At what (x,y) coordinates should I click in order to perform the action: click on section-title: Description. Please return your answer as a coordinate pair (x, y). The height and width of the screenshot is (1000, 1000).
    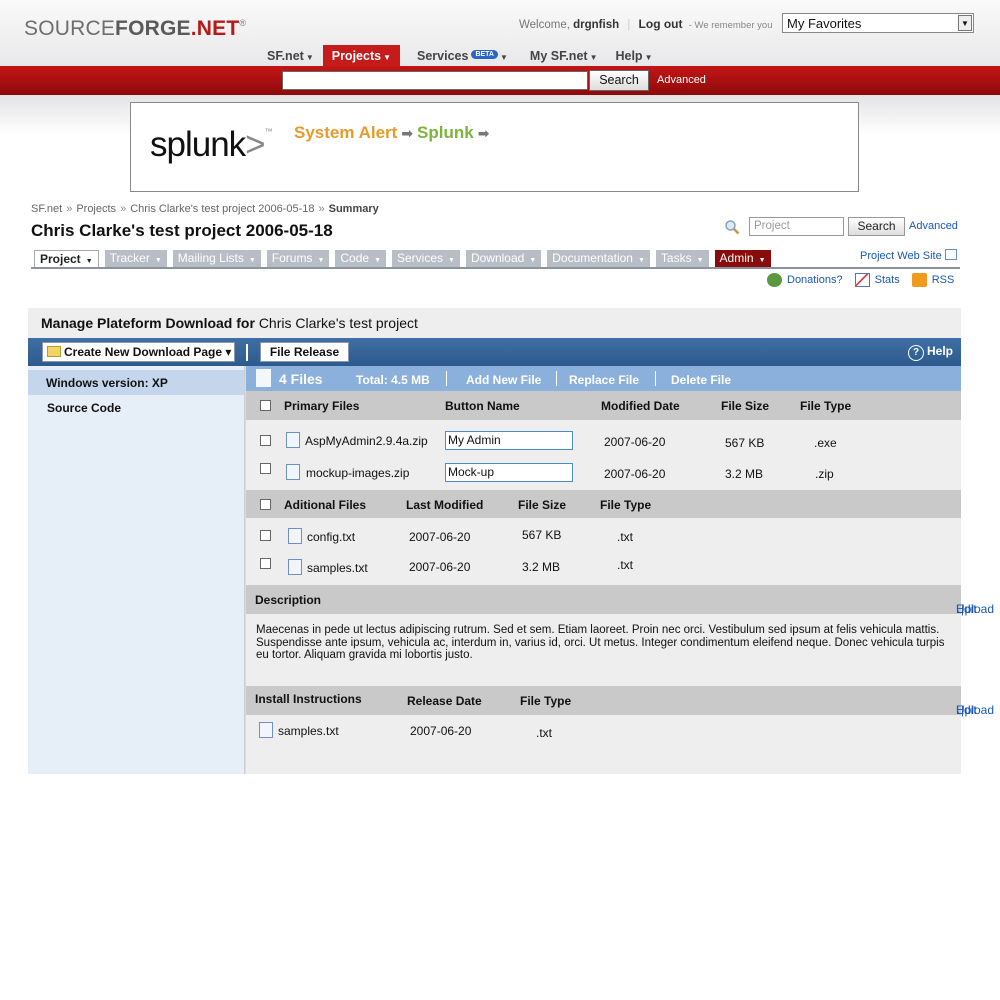
    Looking at the image, I should click on (288, 600).